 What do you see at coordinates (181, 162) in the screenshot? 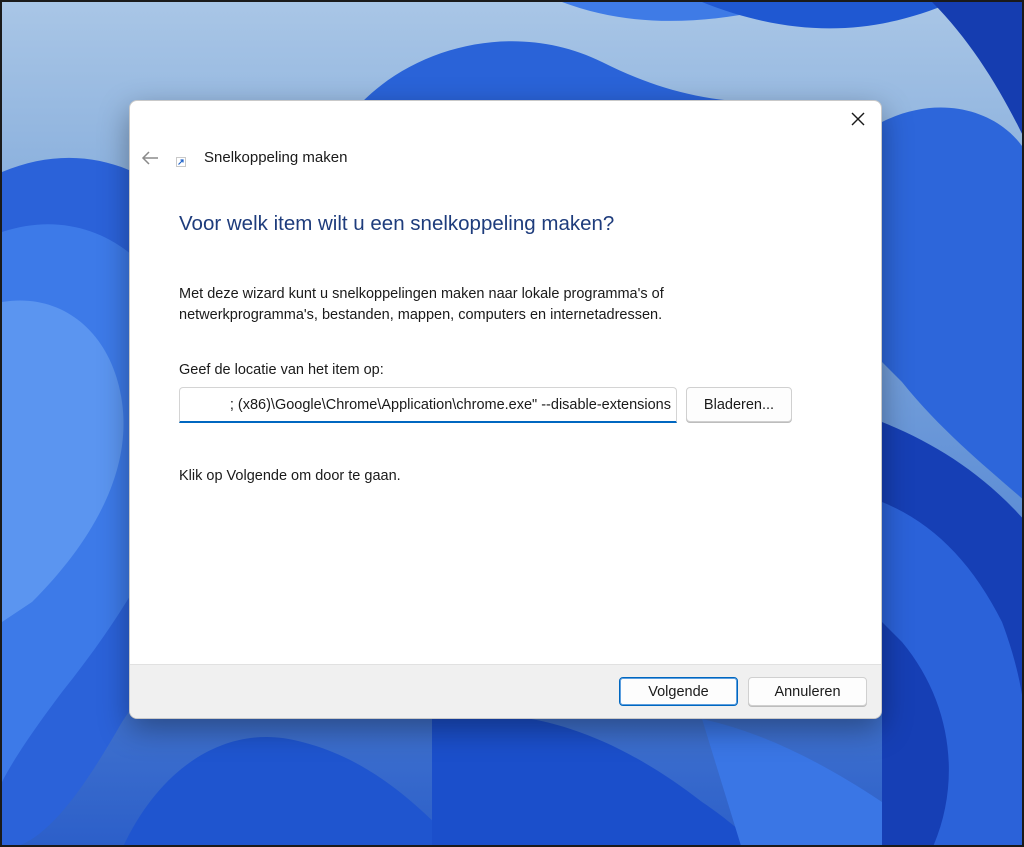
I see `shortcut-icon` at bounding box center [181, 162].